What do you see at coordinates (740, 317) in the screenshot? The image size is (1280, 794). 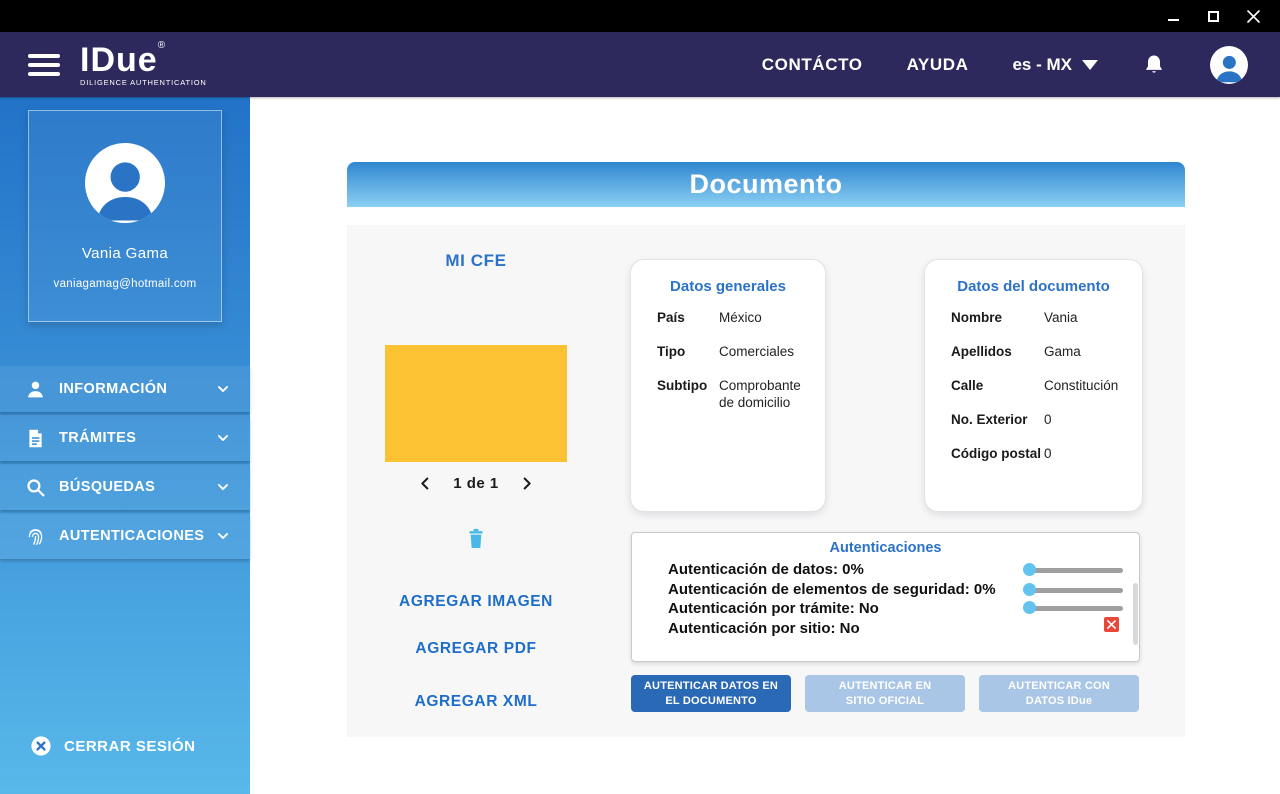 I see `row-value: México` at bounding box center [740, 317].